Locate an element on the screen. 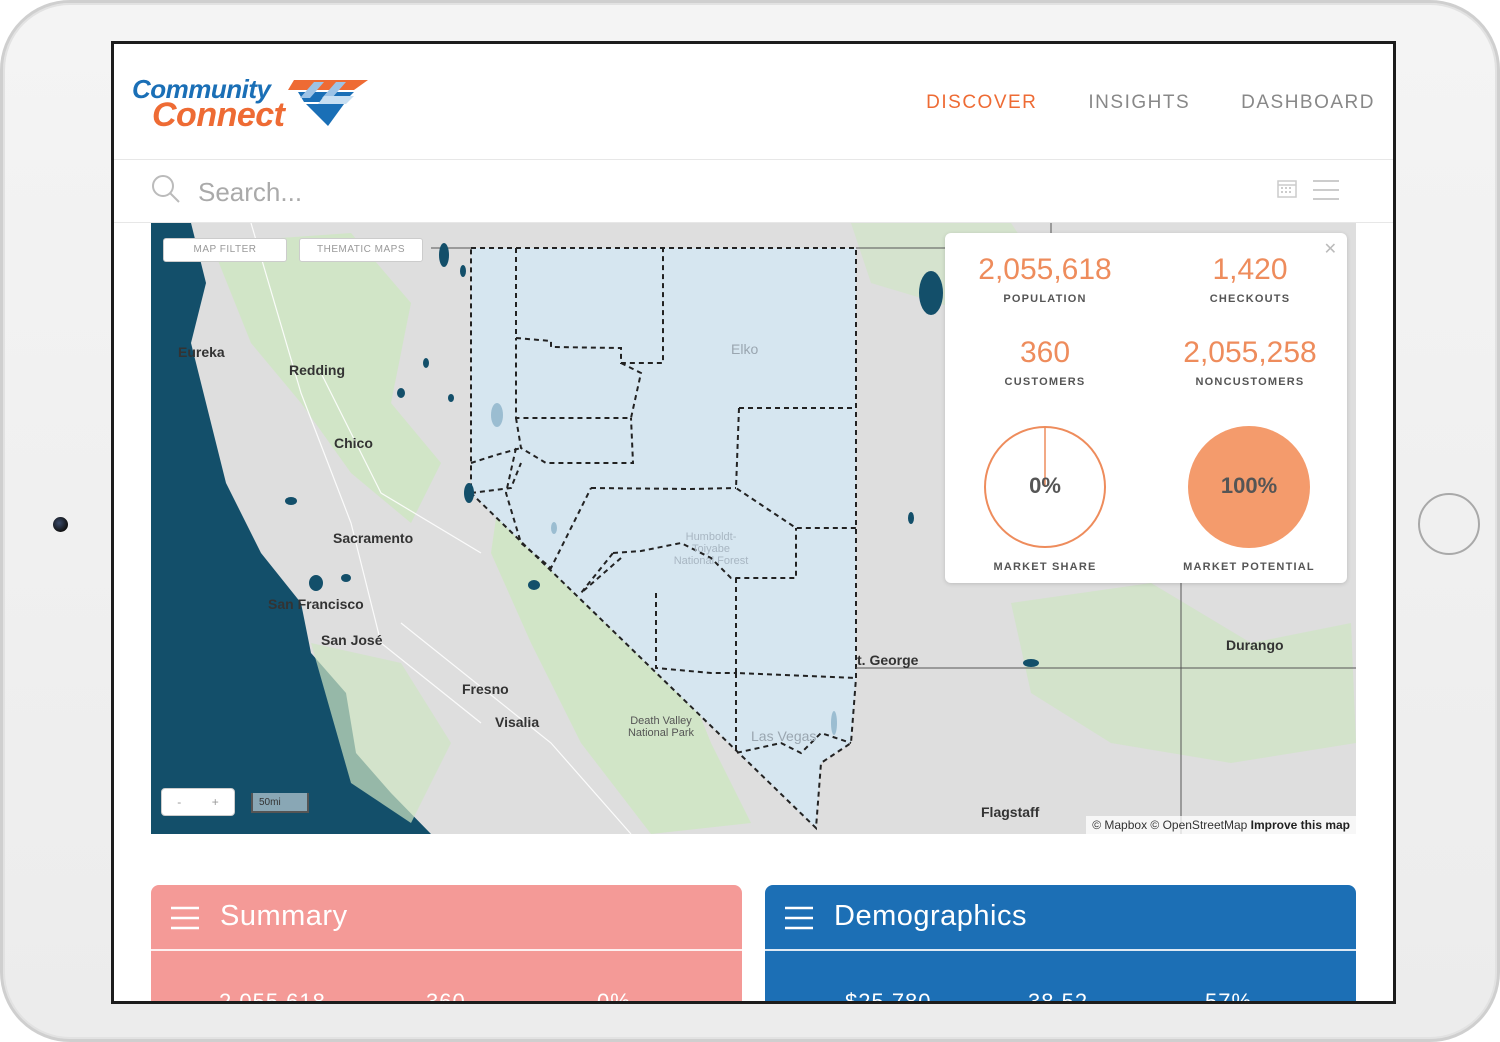 The width and height of the screenshot is (1500, 1042). map-label-durango: Durango is located at coordinates (1255, 645).